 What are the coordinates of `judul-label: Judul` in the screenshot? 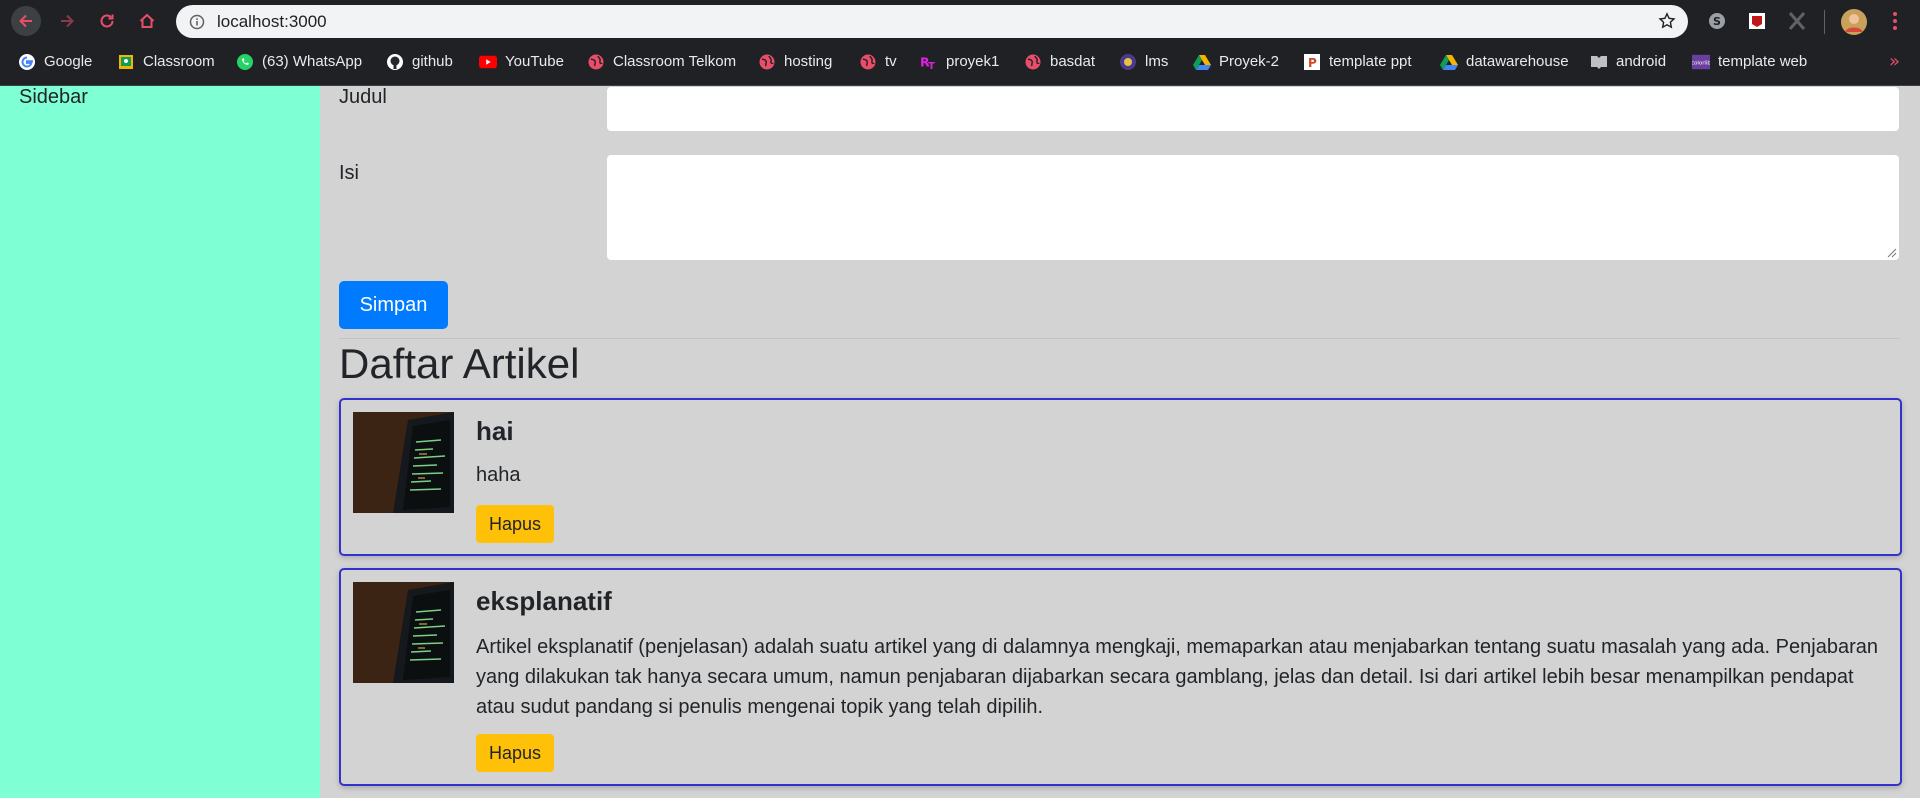 It's located at (363, 97).